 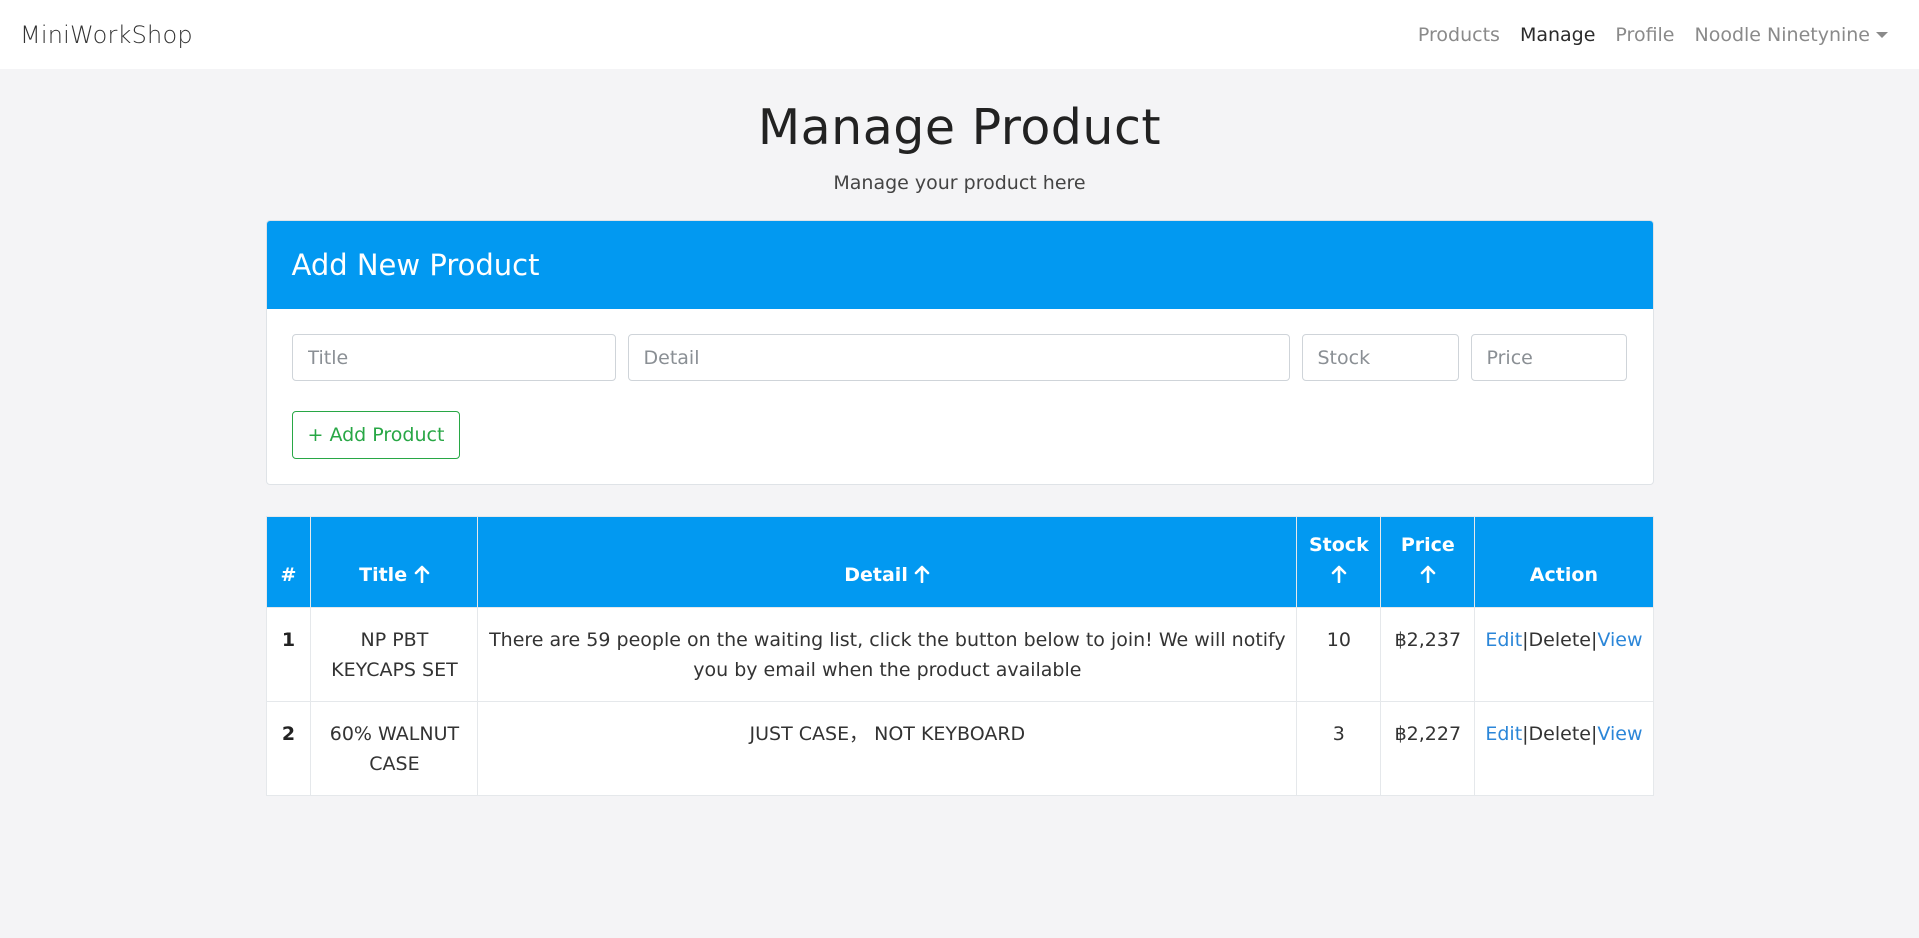 What do you see at coordinates (887, 748) in the screenshot?
I see `row-detail: JUST CASE， NOT KEYBOARD` at bounding box center [887, 748].